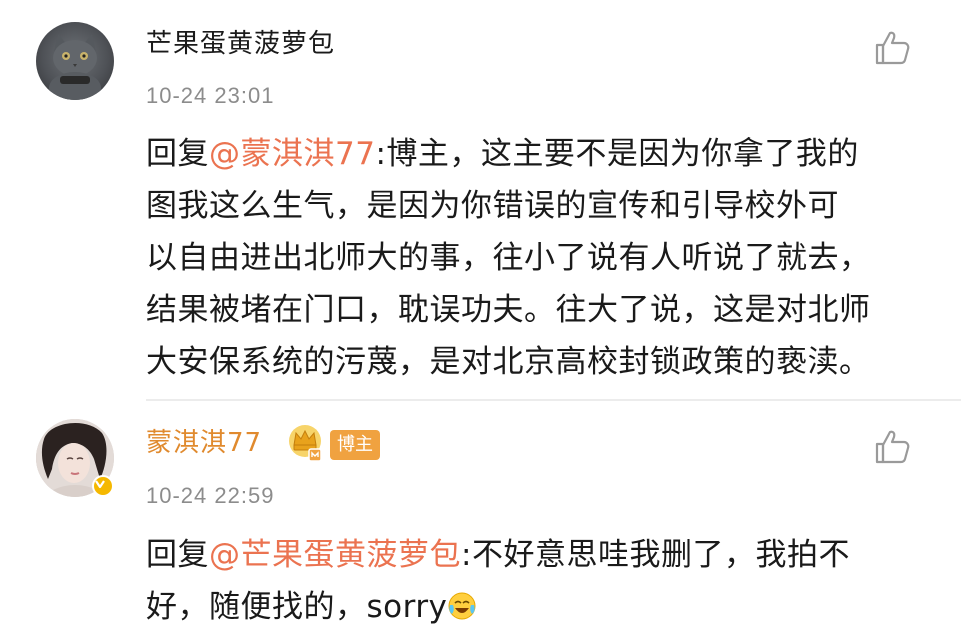 This screenshot has height=642, width=961. I want to click on comment-line: 以自由进出北师大的事，往小了说有人听说了就去，, so click(508, 258).